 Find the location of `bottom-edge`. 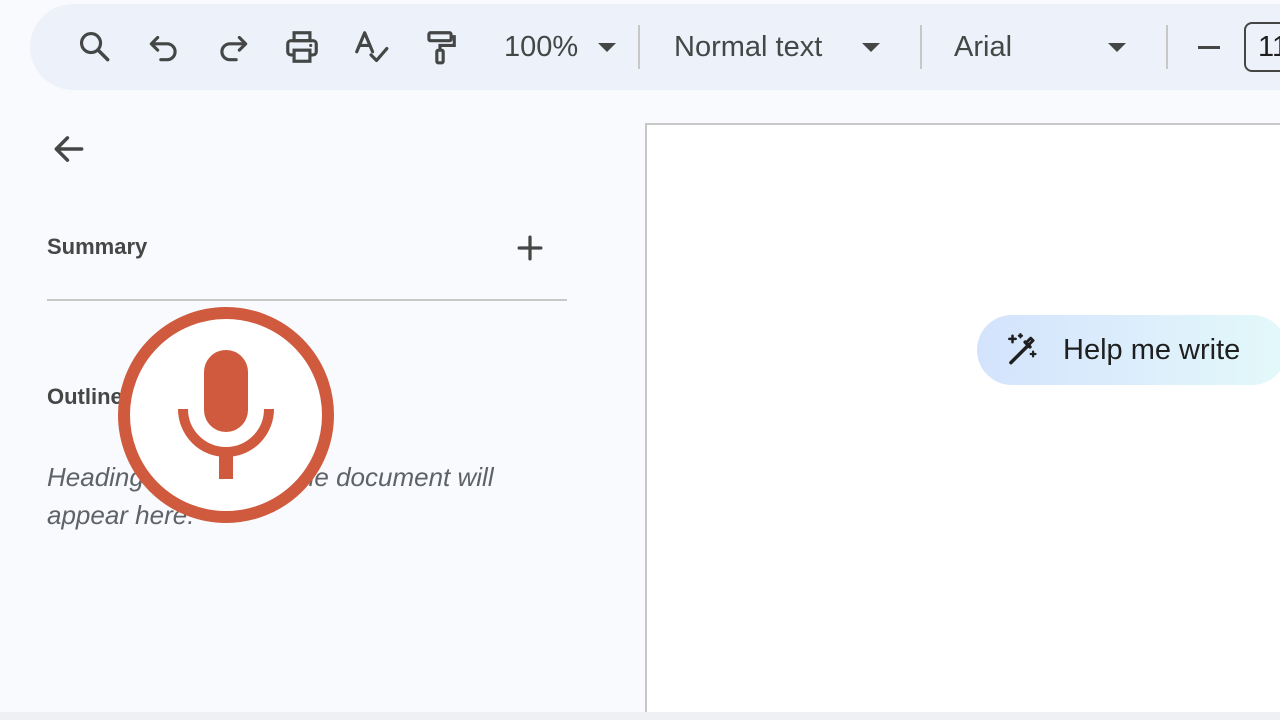

bottom-edge is located at coordinates (640, 716).